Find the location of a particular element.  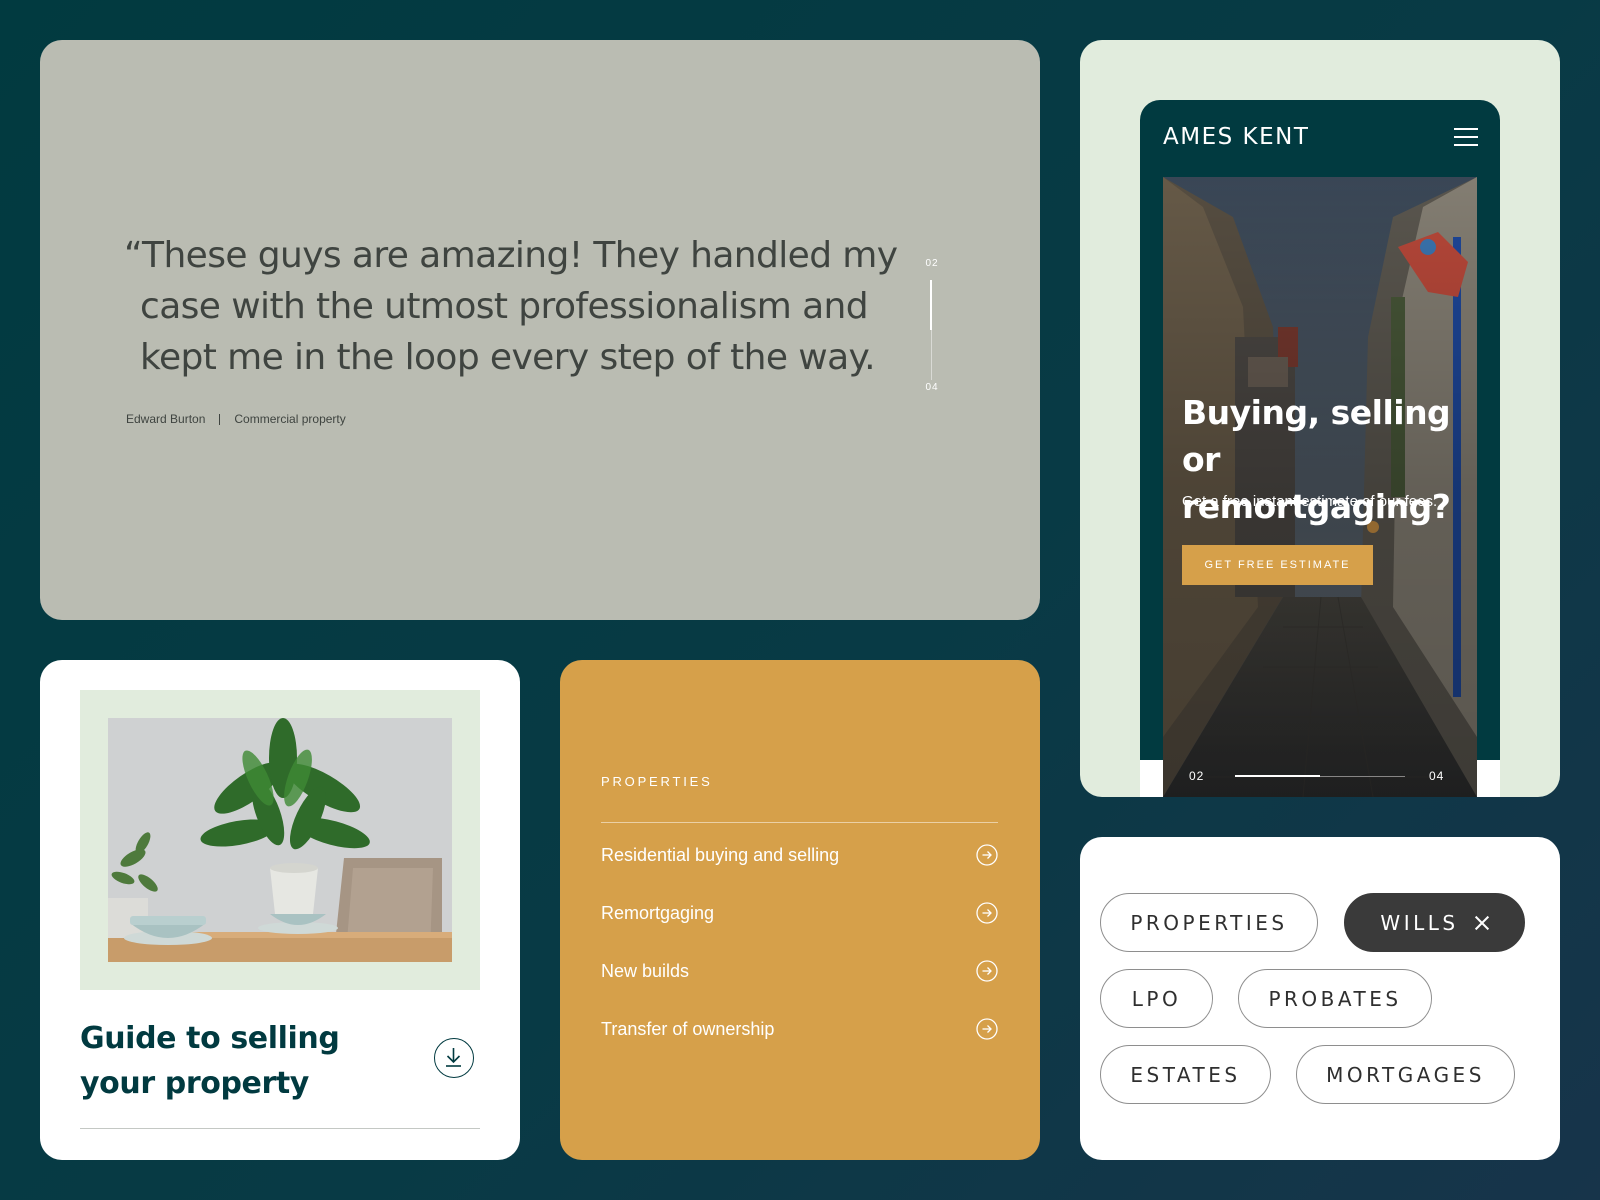

guide-divider is located at coordinates (280, 1128).